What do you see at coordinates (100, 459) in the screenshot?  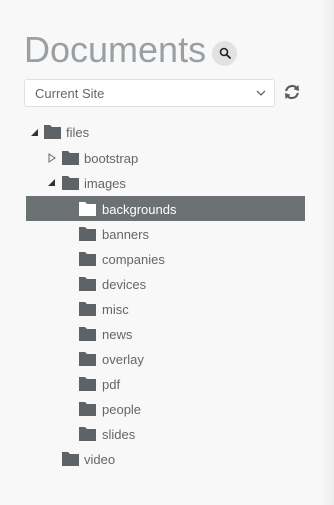 I see `tree-node-label: video` at bounding box center [100, 459].